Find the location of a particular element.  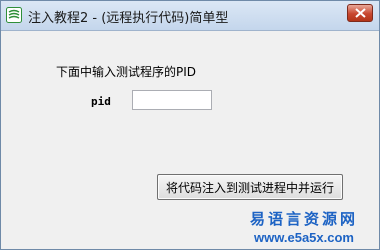

inject-button: 将代码注入到测试进程中并运行 is located at coordinates (250, 187).